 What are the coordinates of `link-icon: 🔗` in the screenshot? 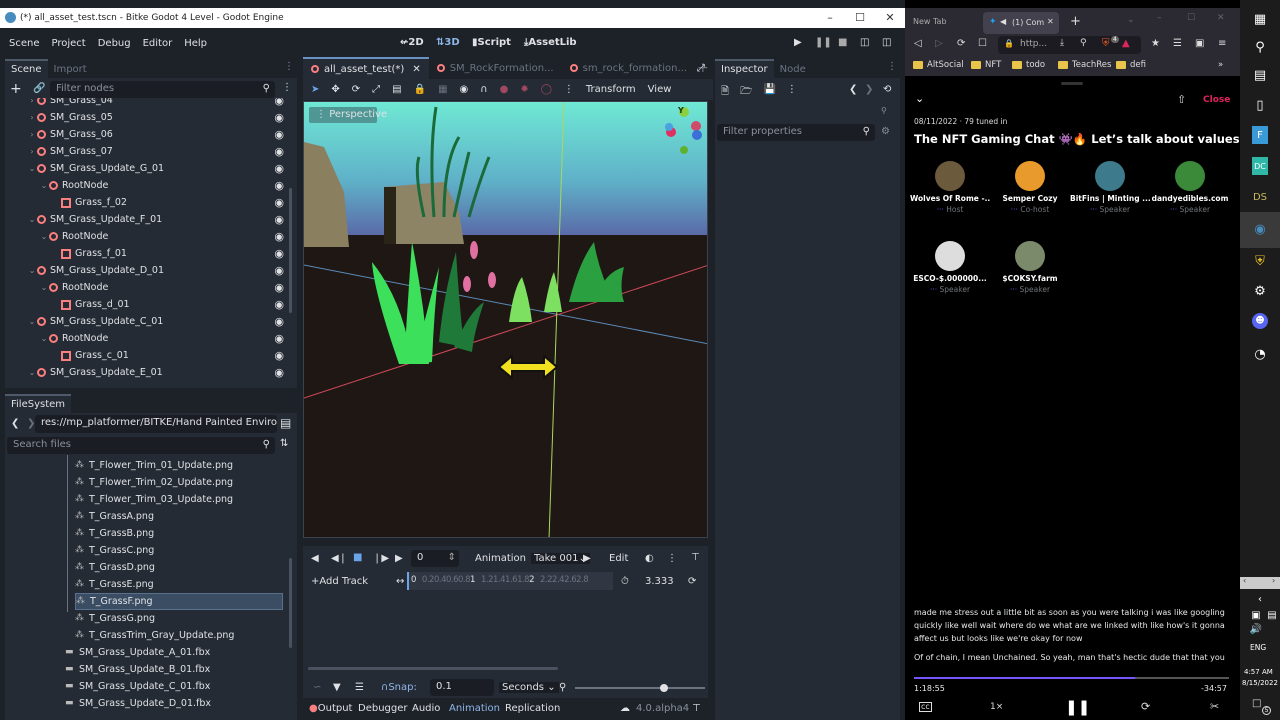 It's located at (39, 88).